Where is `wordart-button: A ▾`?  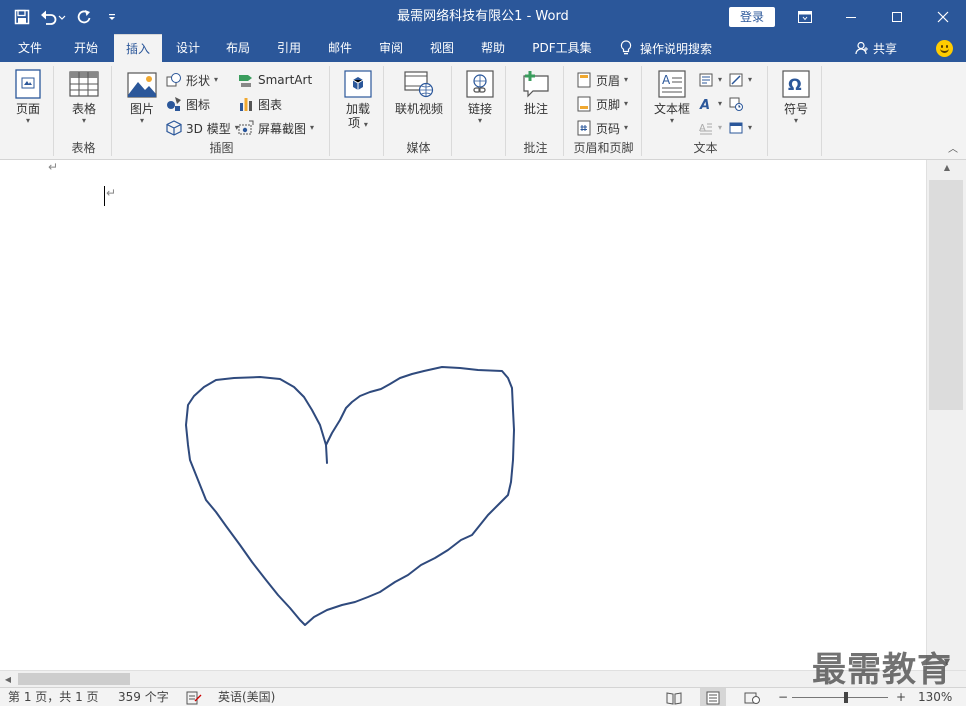 wordart-button: A ▾ is located at coordinates (710, 104).